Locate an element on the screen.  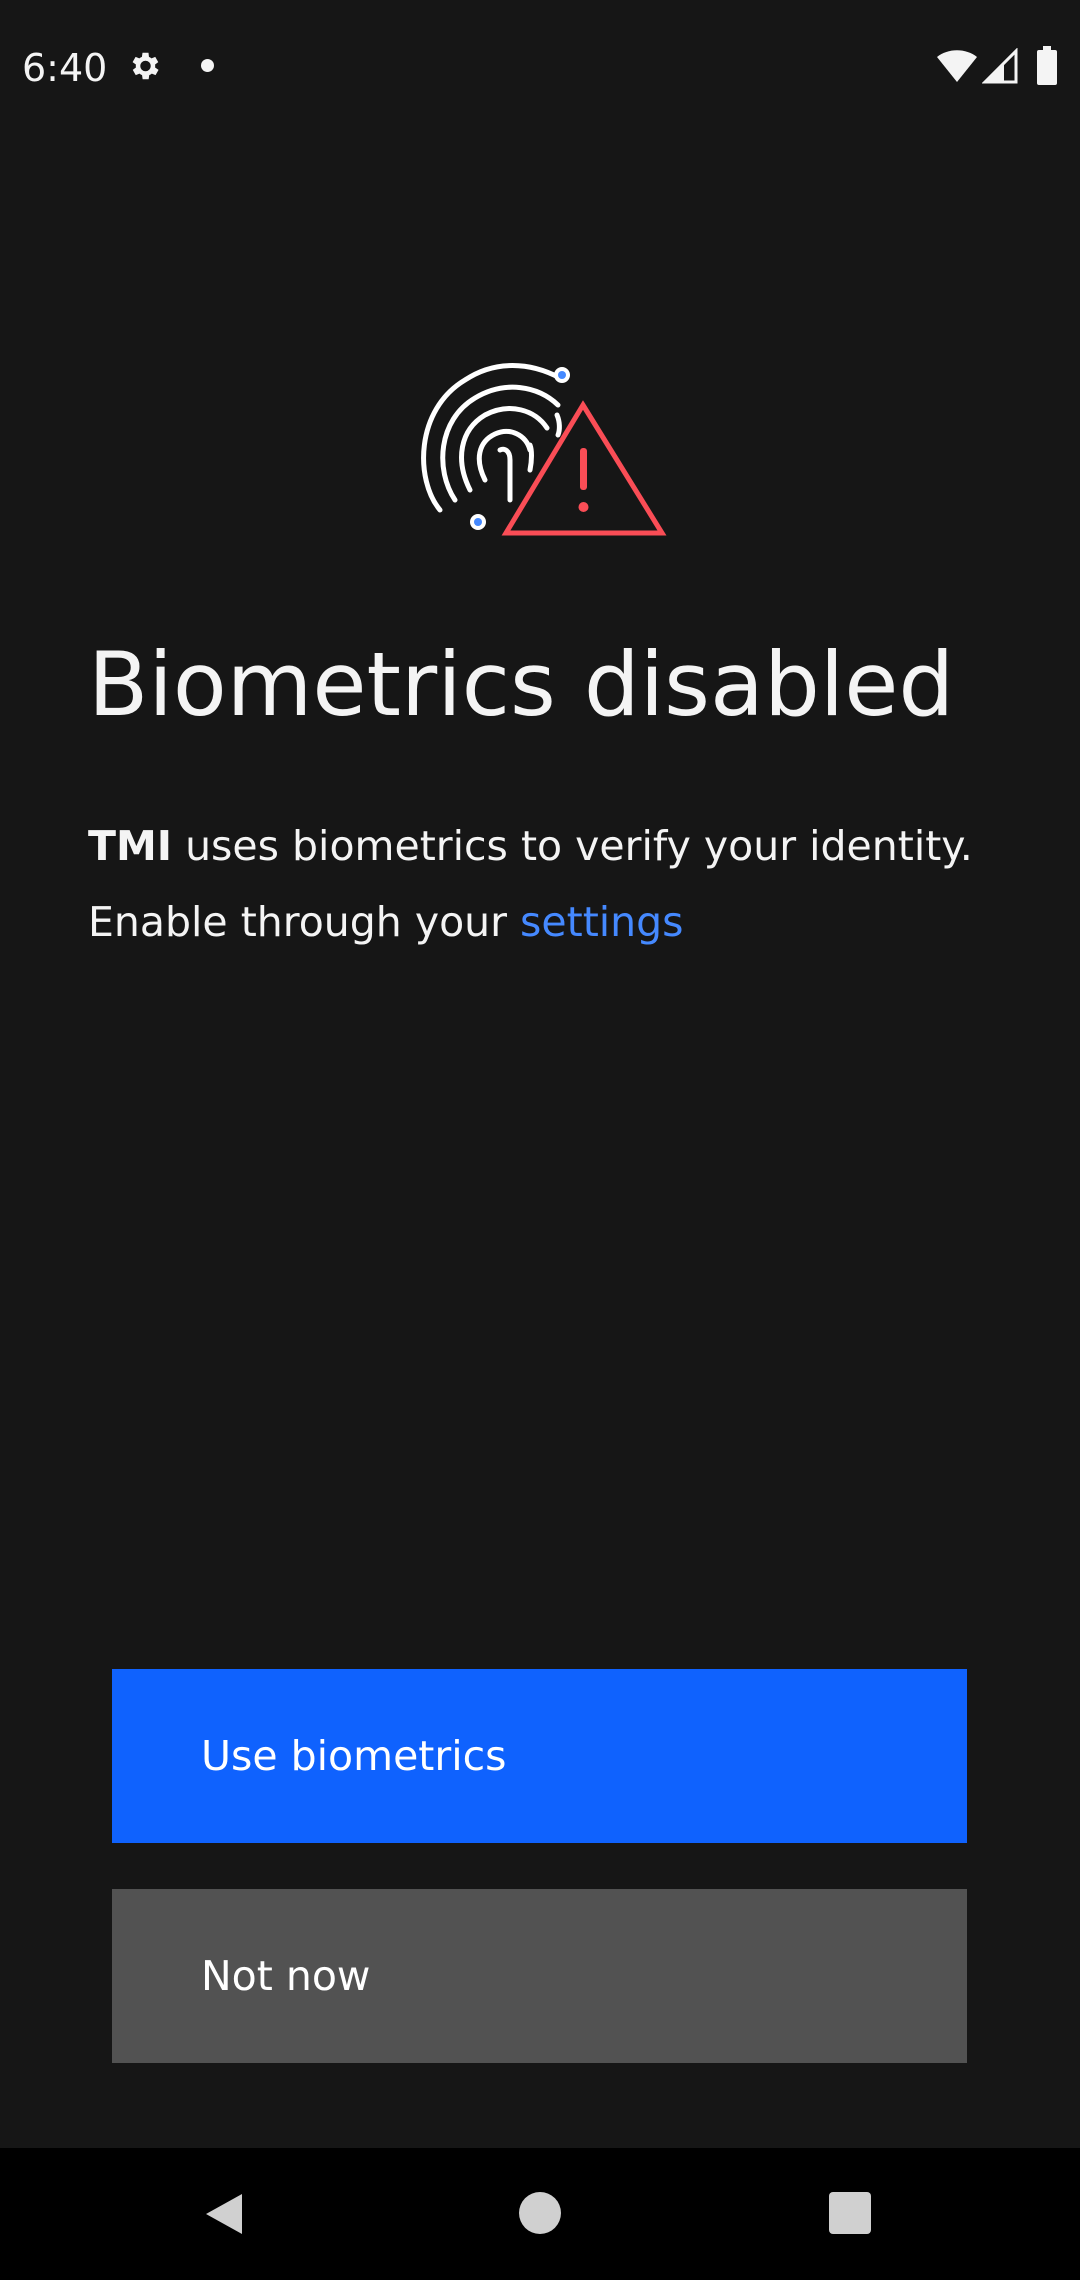
status-bar: 6:40 is located at coordinates (540, 68).